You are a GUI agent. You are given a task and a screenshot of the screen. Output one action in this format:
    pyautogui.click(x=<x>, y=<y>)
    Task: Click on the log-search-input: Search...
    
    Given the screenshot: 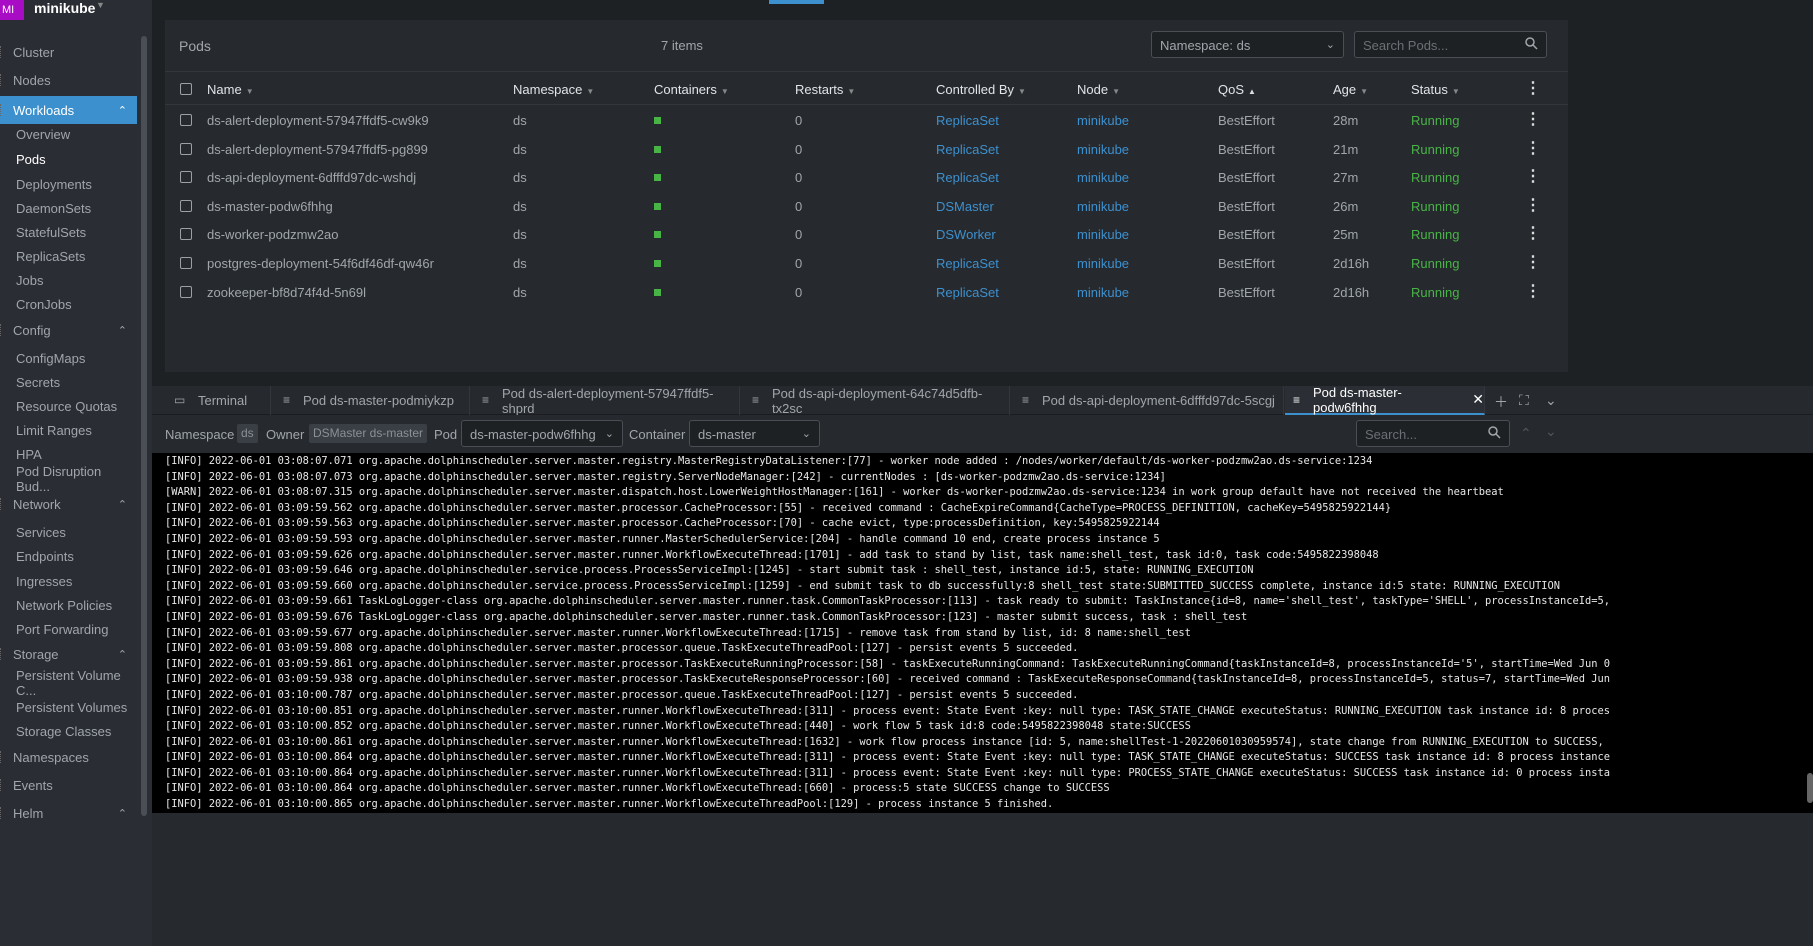 What is the action you would take?
    pyautogui.click(x=1433, y=433)
    